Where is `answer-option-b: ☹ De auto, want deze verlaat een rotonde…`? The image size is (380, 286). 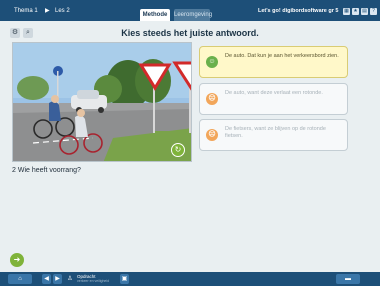
answer-option-b: ☹ De auto, want deze verlaat een rotonde… is located at coordinates (273, 99).